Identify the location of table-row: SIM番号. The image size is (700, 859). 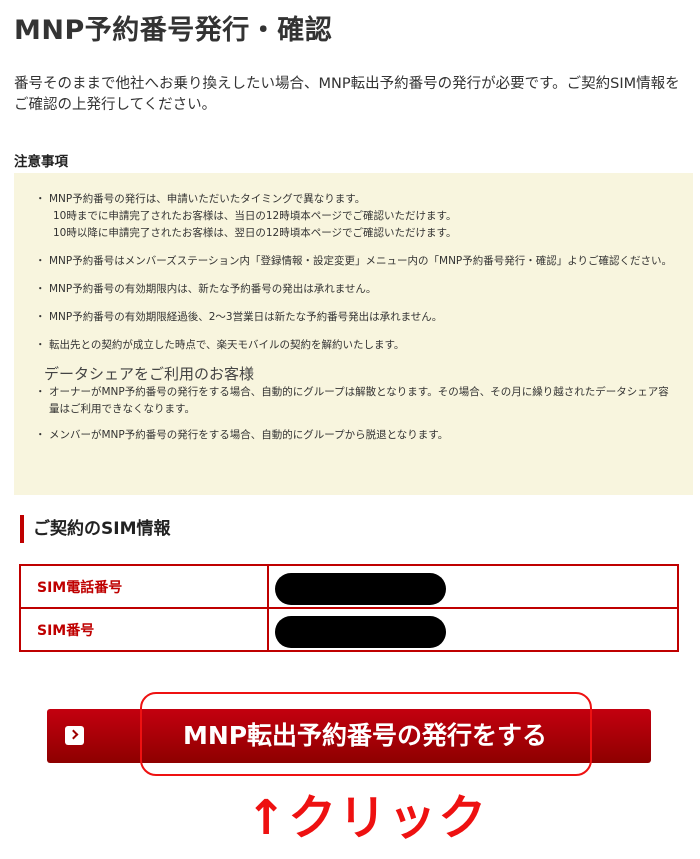
(349, 629).